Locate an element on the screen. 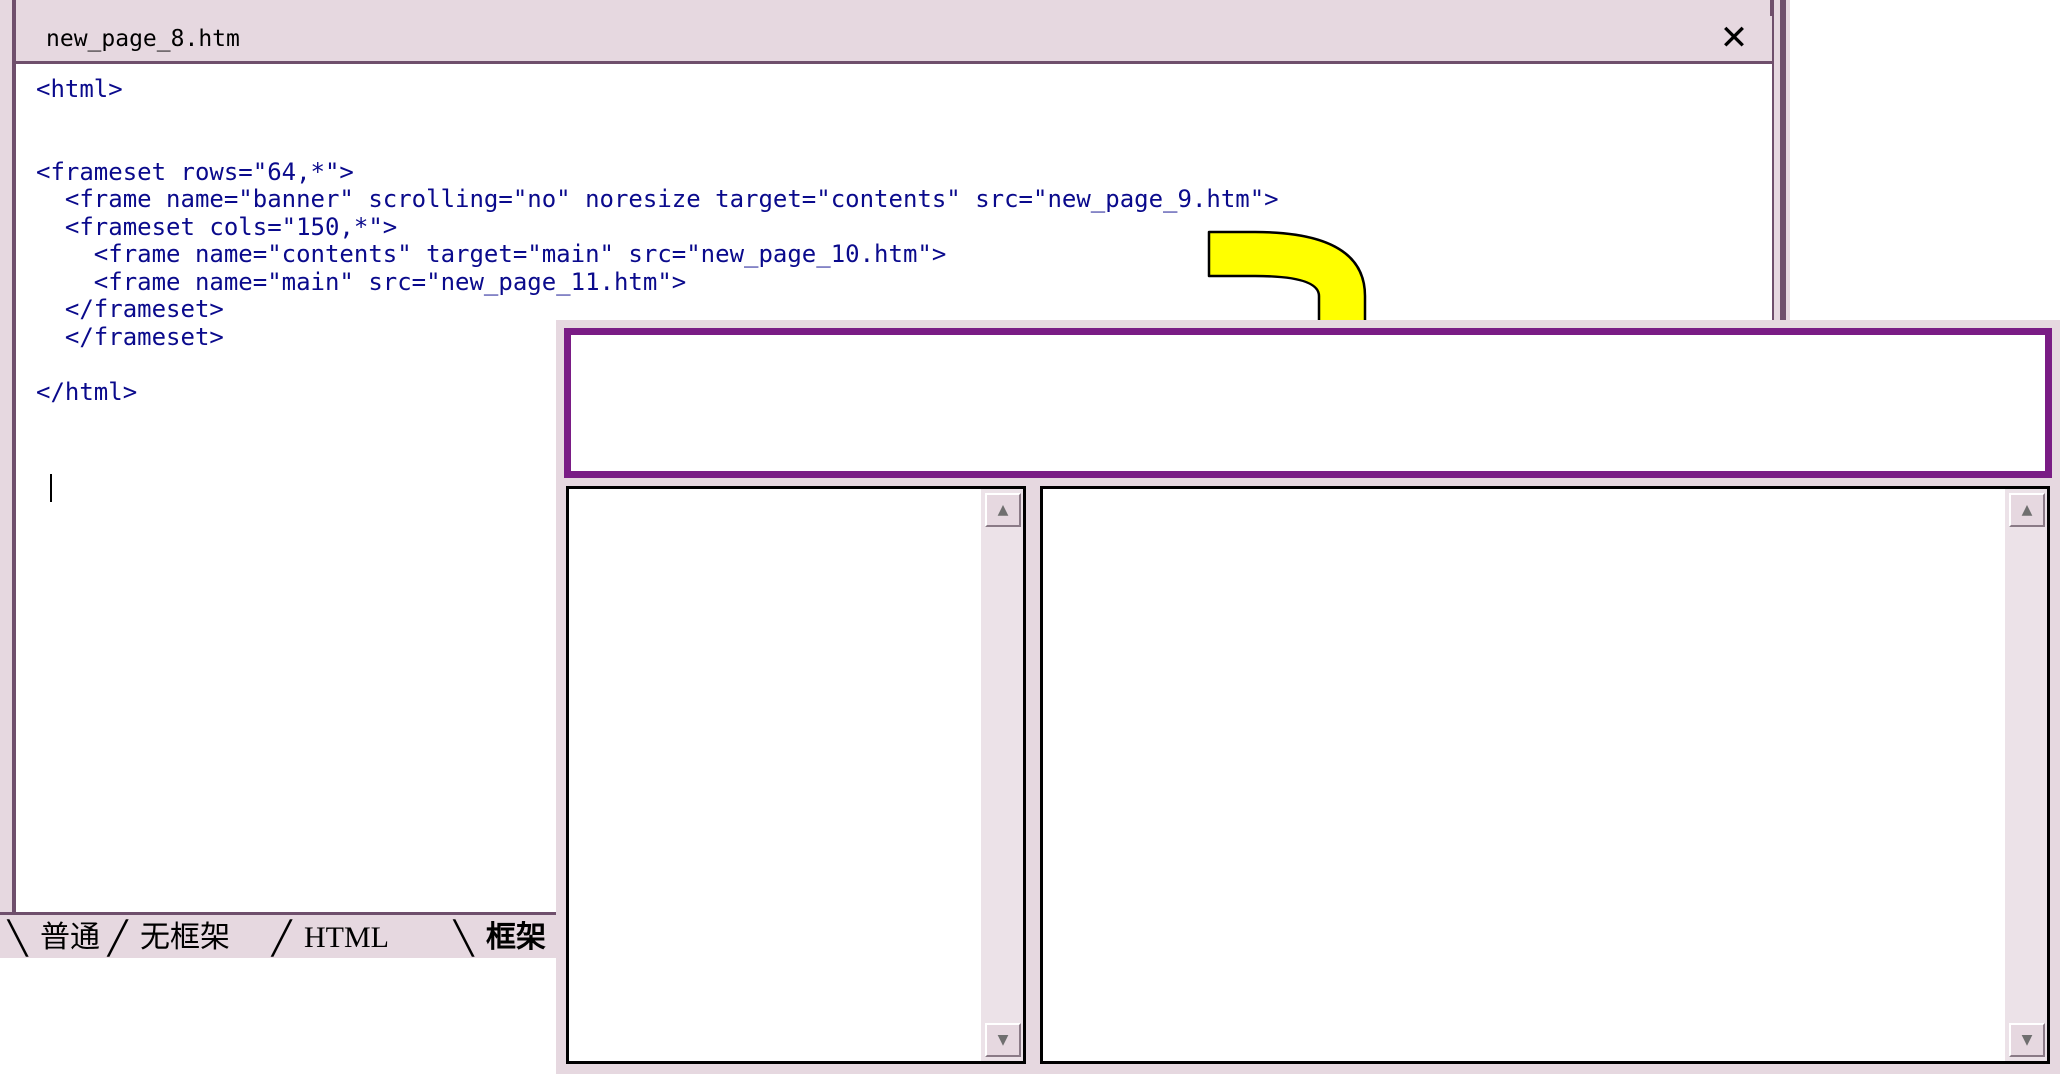 The height and width of the screenshot is (1074, 2060). code-line: <frameset rows="64,*"> is located at coordinates (195, 171).